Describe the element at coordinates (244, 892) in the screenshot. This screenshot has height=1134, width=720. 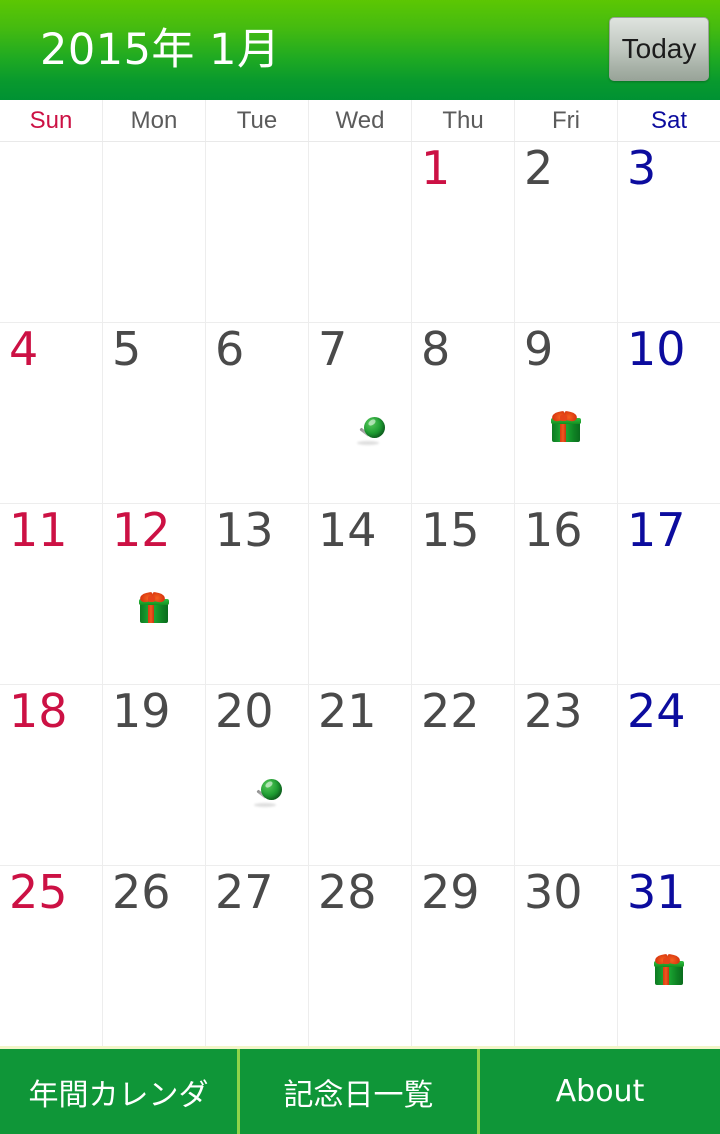
I see `day-number: 27` at that location.